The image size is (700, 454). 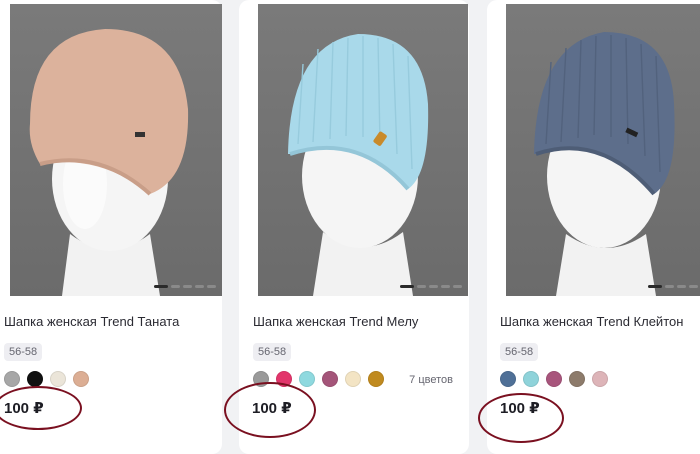 What do you see at coordinates (91, 321) in the screenshot?
I see `product-title: Шапка женская Trend Таната` at bounding box center [91, 321].